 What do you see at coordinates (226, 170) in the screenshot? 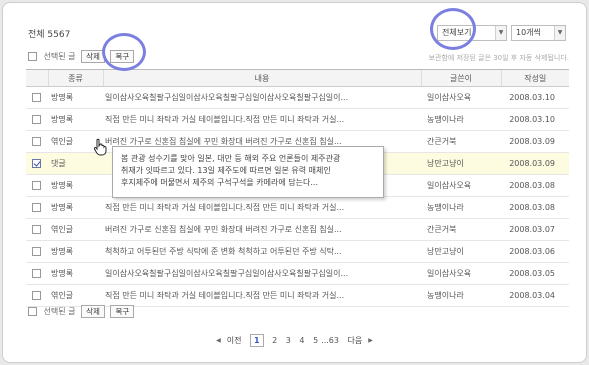
I see `tooltip-line: 취재가 잇따르고 있다. 13일 제주도에 따르면 일본 유력 매체인` at bounding box center [226, 170].